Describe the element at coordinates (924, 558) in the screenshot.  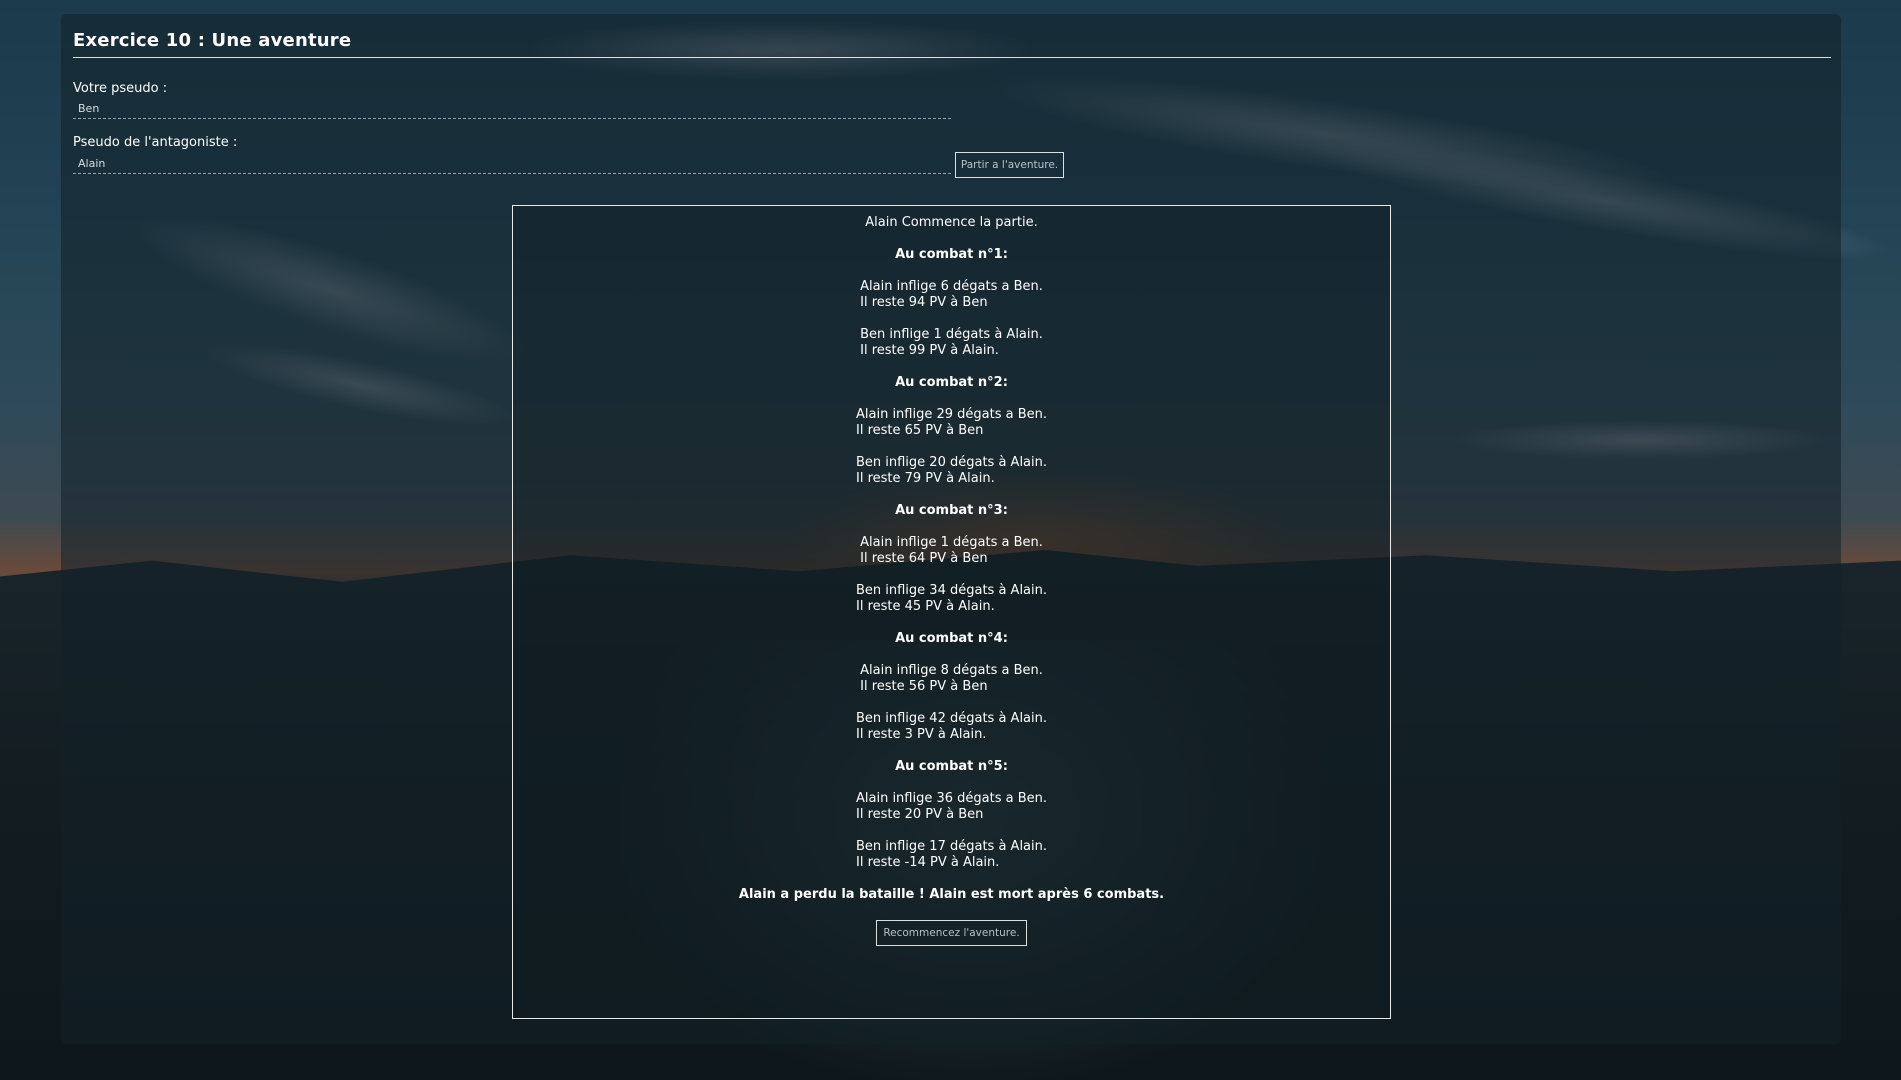
I see `attack-hp-line: Il reste 64 PV à Ben` at that location.